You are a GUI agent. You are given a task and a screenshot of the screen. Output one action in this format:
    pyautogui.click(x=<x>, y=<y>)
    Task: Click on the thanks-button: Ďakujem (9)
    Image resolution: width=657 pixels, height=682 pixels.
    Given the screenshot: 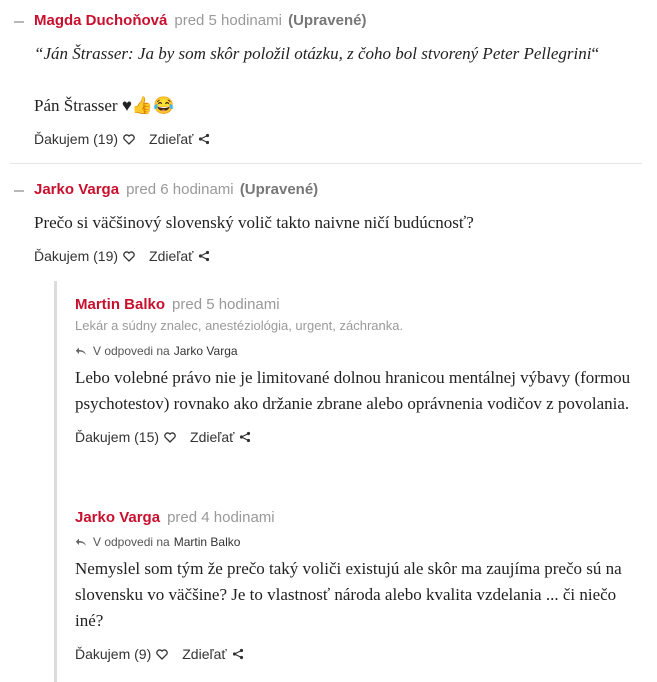 What is the action you would take?
    pyautogui.click(x=122, y=654)
    